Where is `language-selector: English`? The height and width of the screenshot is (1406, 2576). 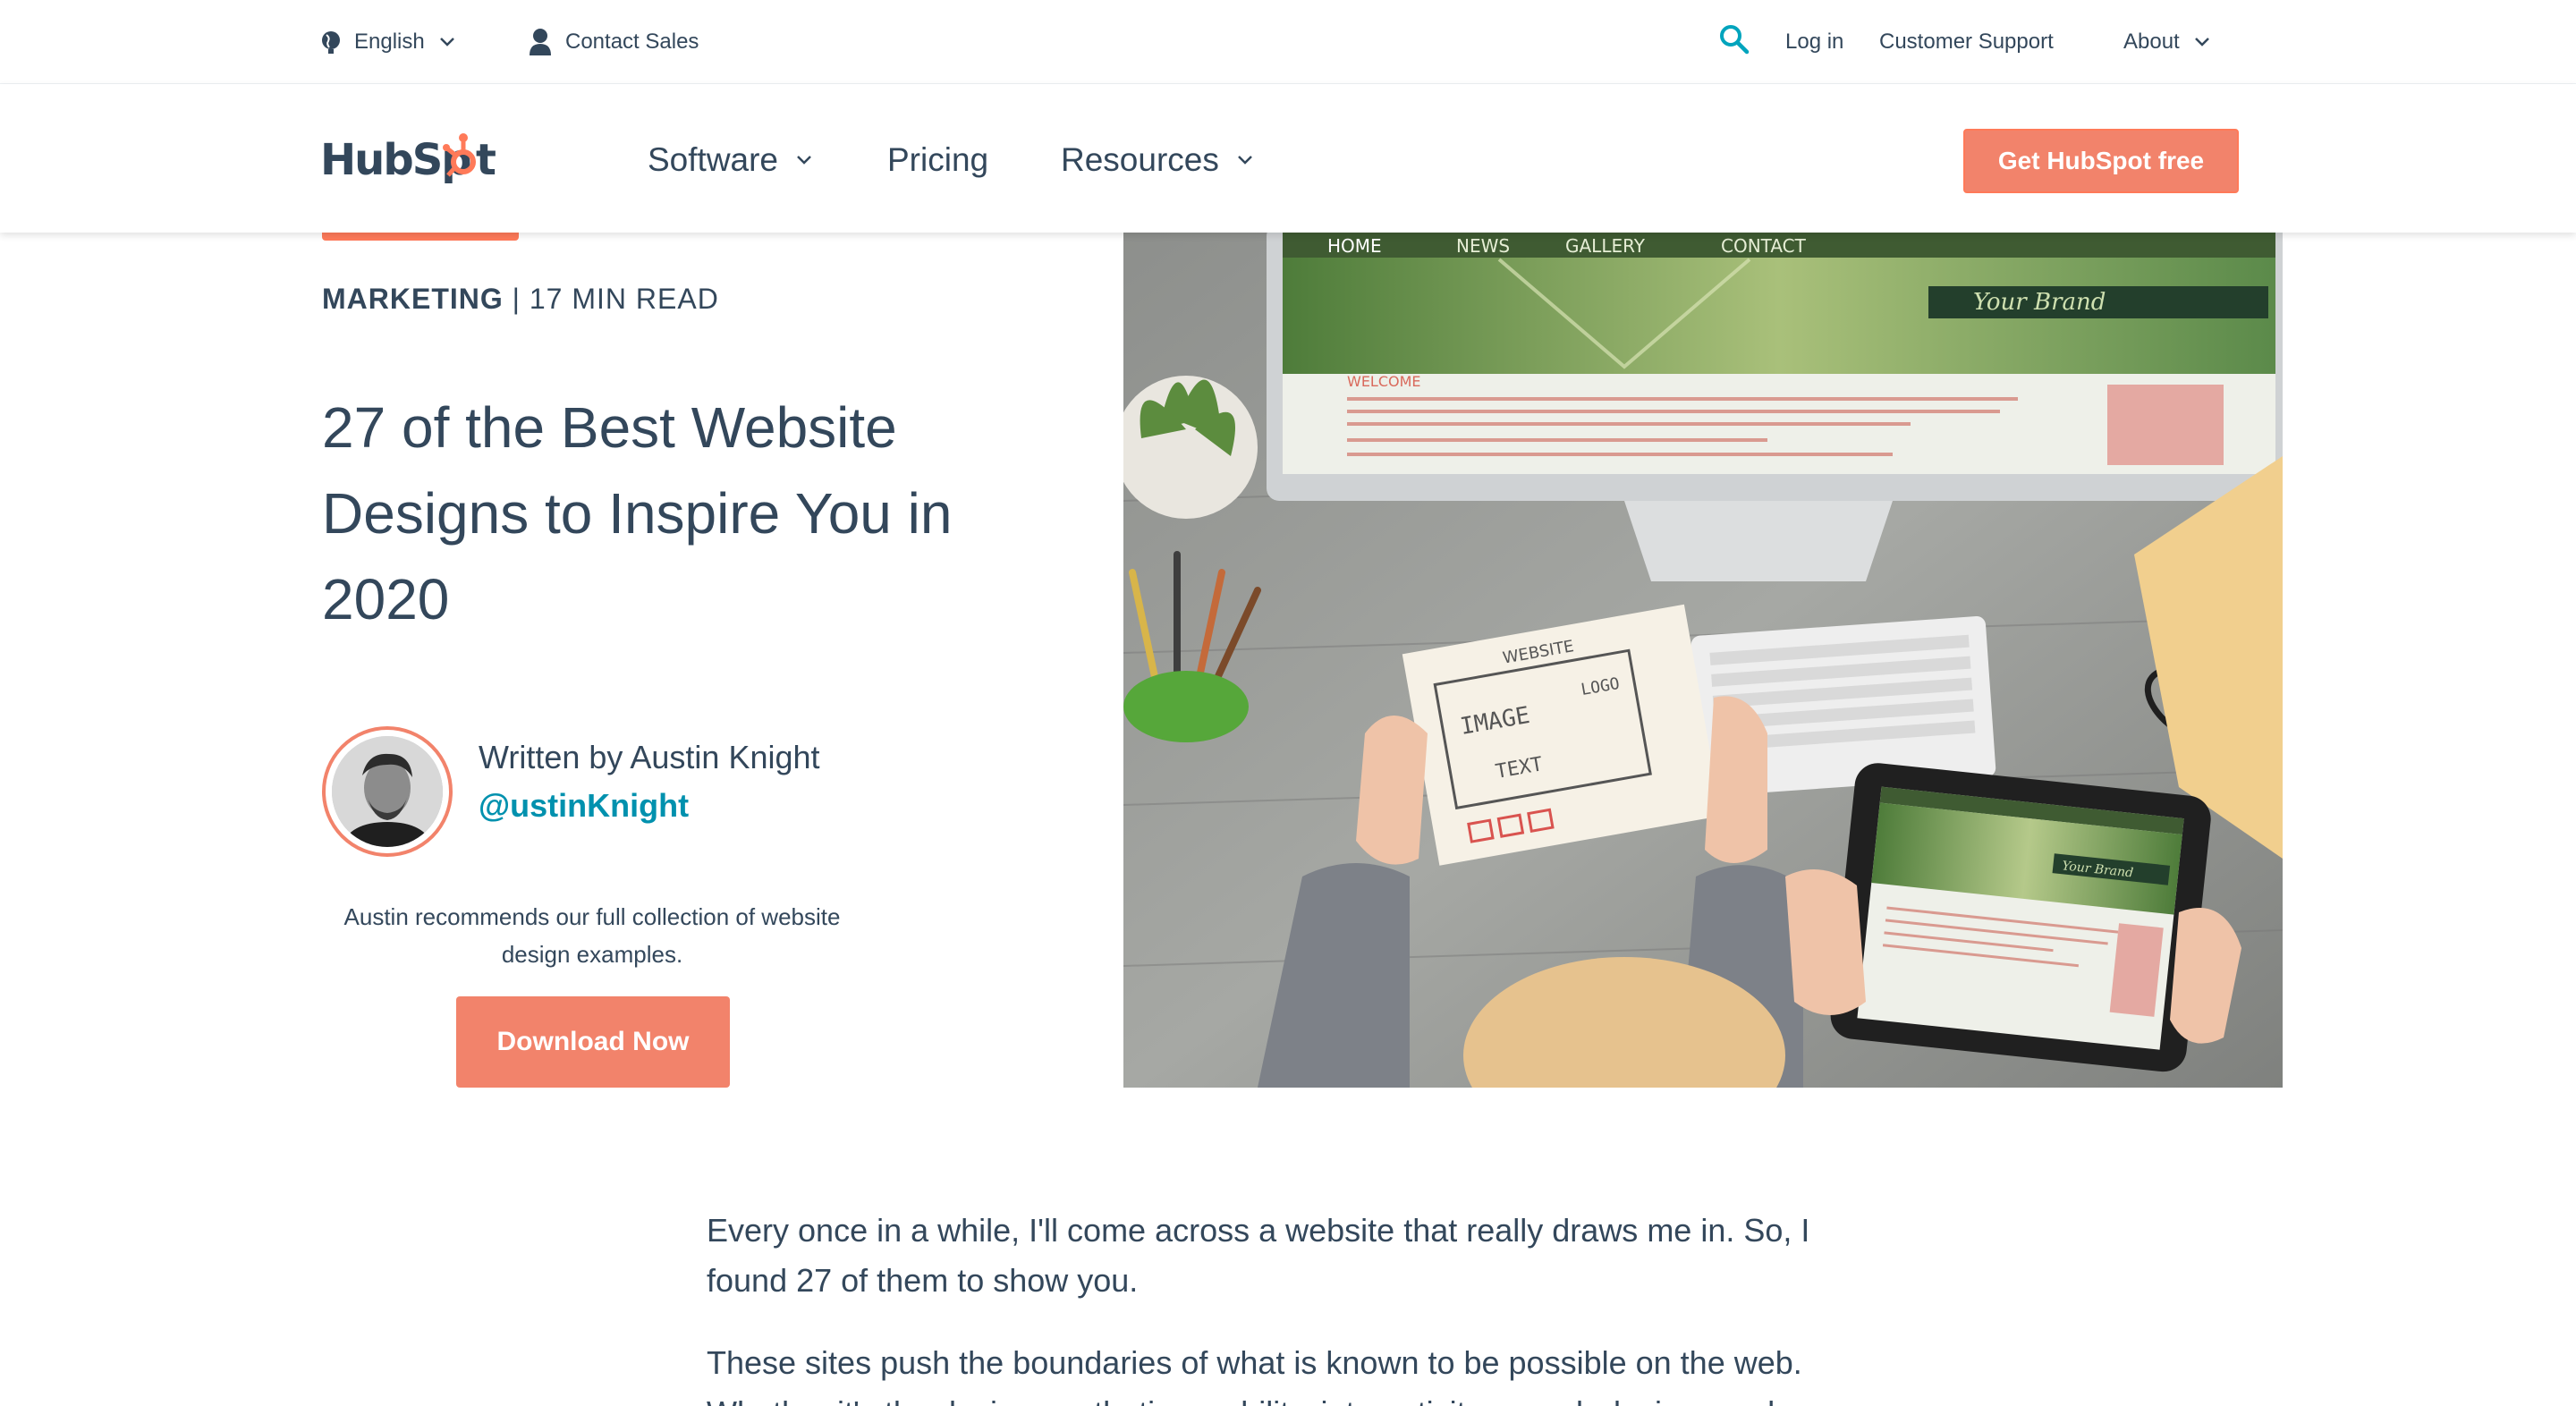 language-selector: English is located at coordinates (387, 42).